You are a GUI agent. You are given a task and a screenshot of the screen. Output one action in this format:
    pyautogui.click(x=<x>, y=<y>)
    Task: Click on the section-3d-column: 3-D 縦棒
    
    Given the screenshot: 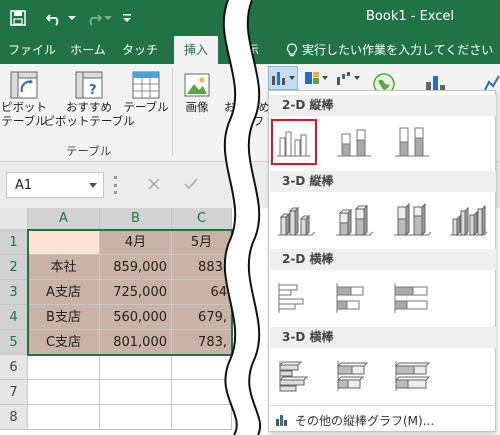 What is the action you would take?
    pyautogui.click(x=383, y=181)
    